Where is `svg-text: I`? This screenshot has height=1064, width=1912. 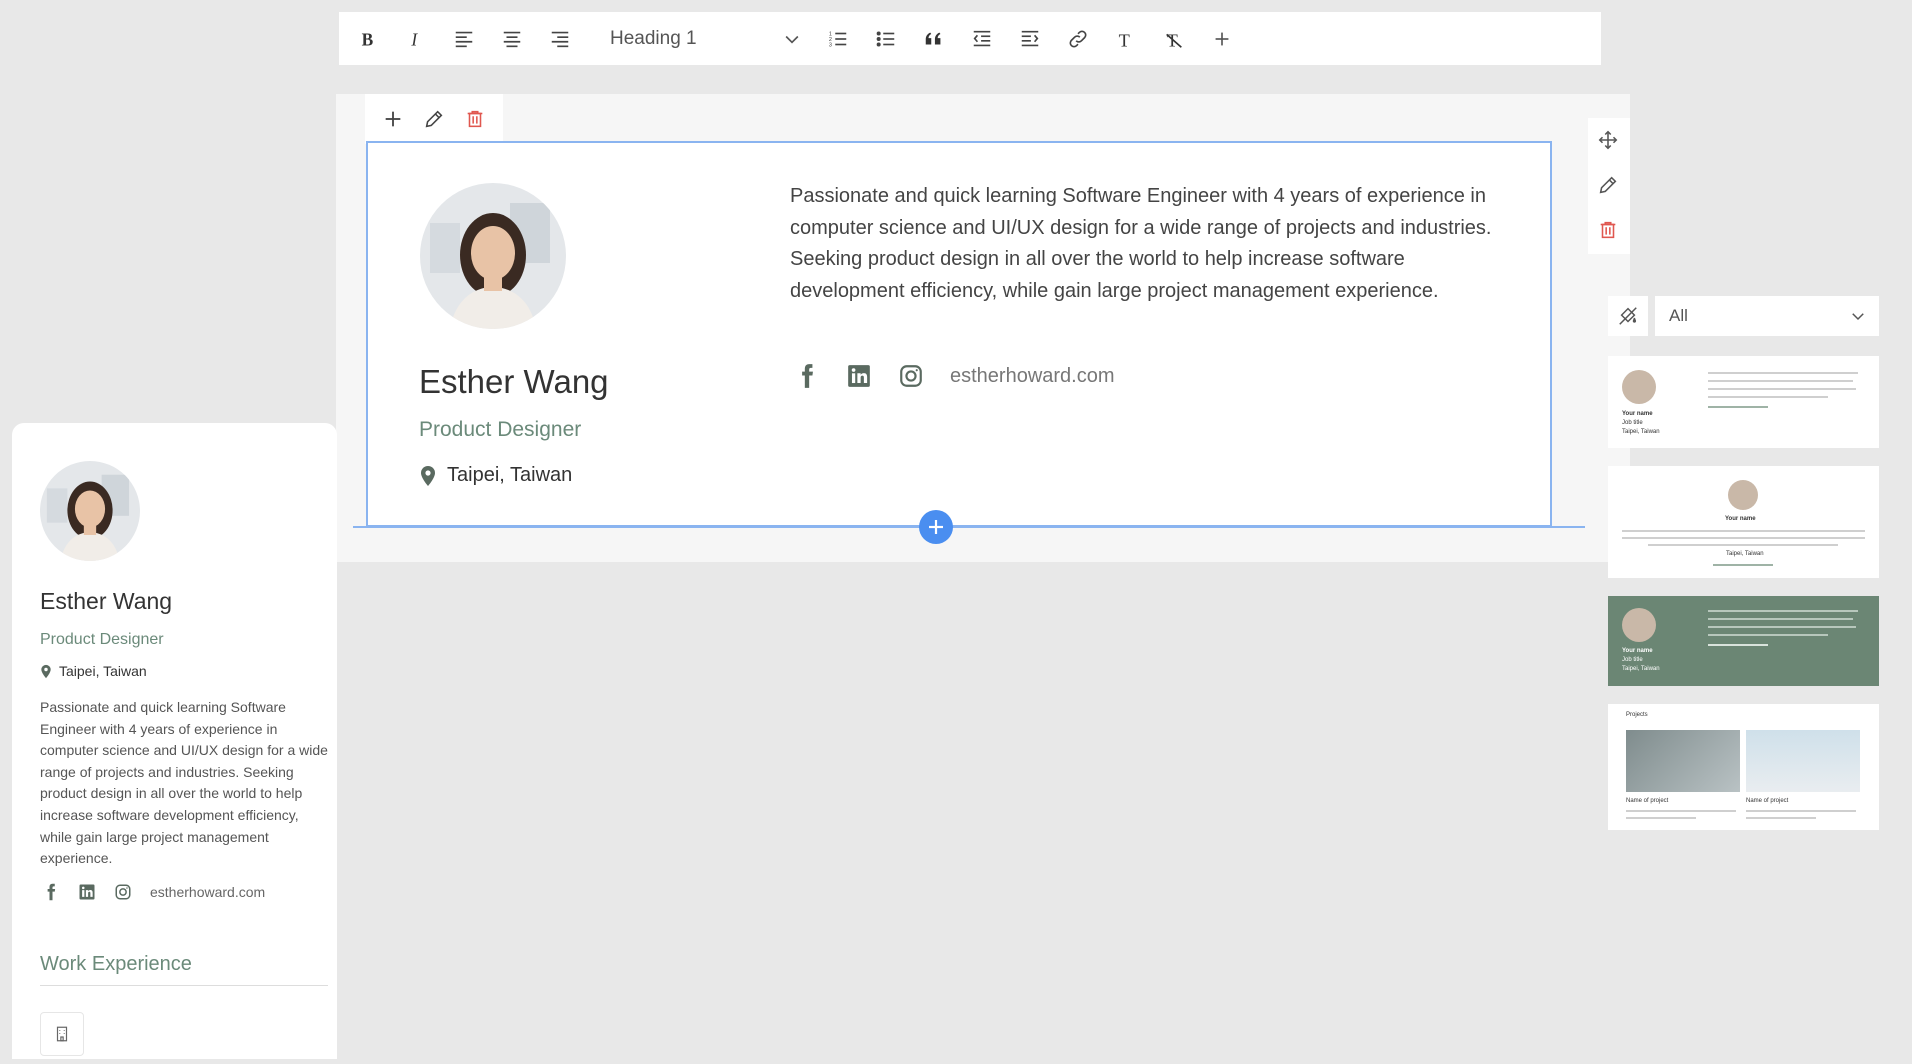
svg-text: I is located at coordinates (414, 39).